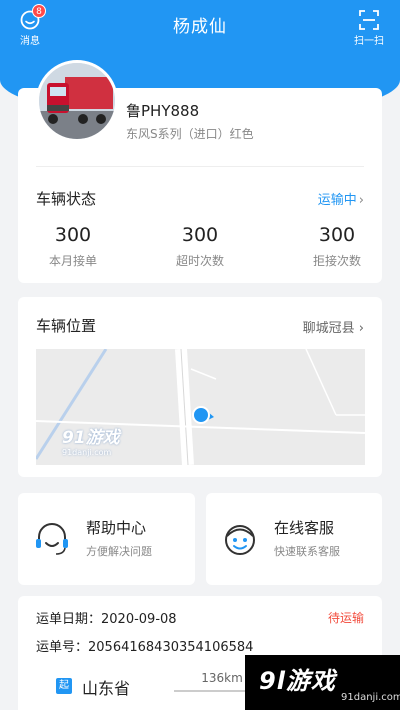  What do you see at coordinates (222, 678) in the screenshot?
I see `route-distance: 136km` at bounding box center [222, 678].